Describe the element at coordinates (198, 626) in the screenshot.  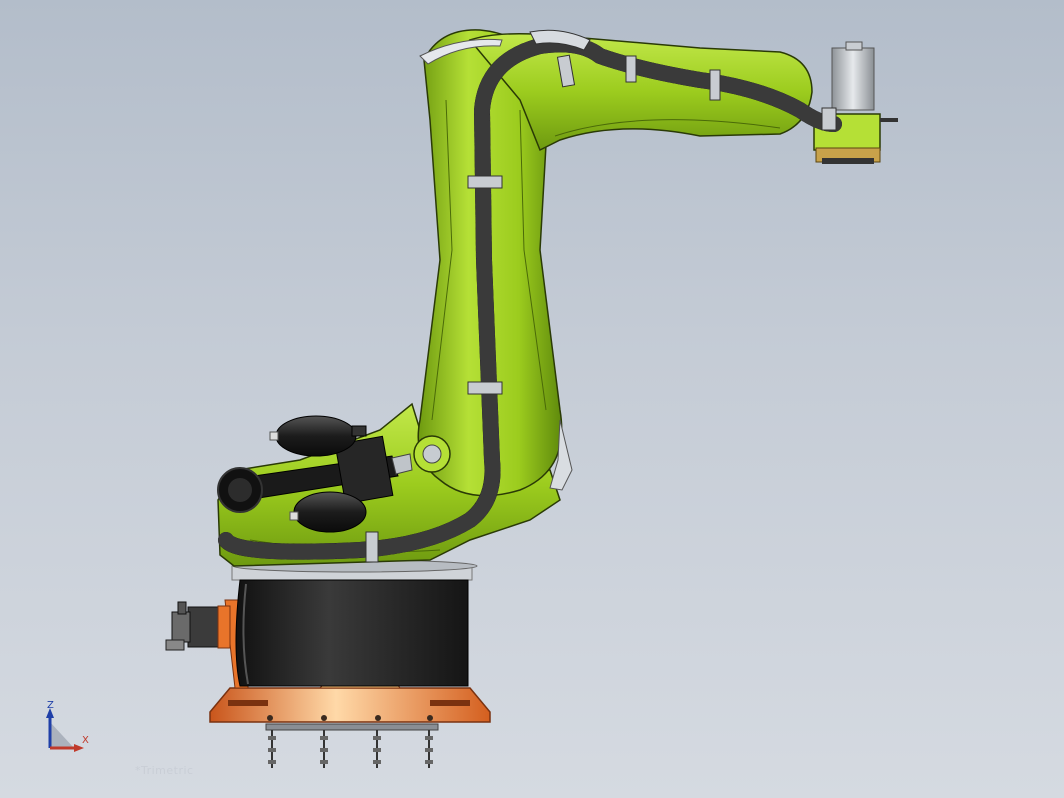
I see `power-connector` at that location.